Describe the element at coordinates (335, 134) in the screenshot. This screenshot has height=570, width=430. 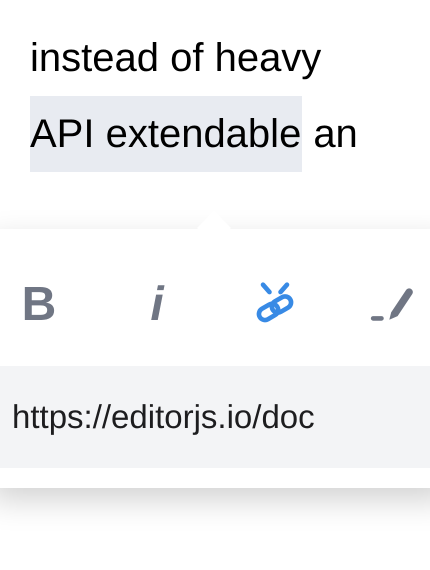
I see `paragraph-text: an` at that location.